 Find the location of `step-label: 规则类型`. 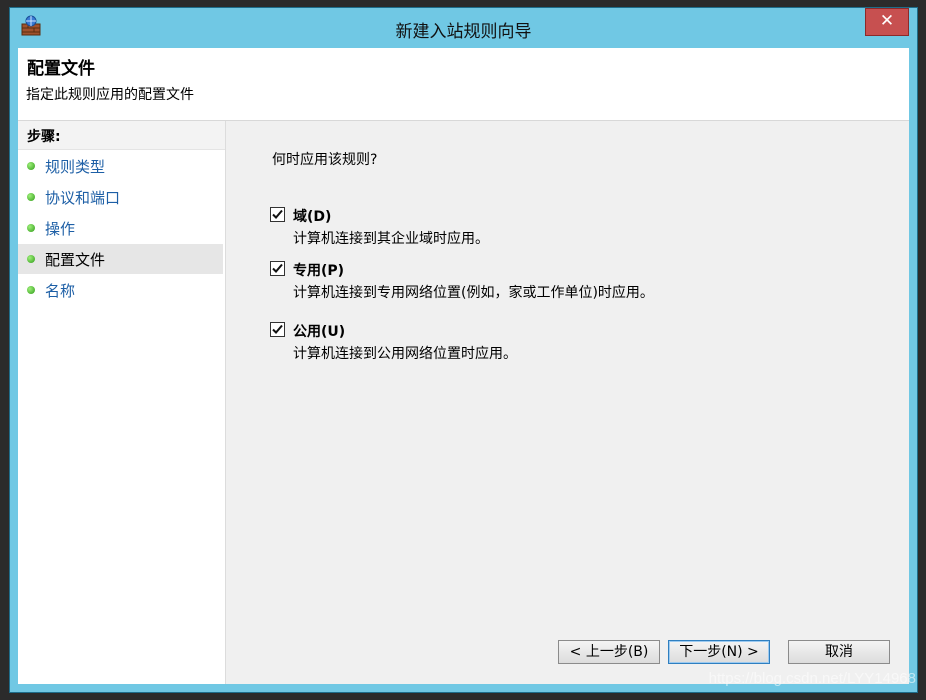

step-label: 规则类型 is located at coordinates (75, 167).